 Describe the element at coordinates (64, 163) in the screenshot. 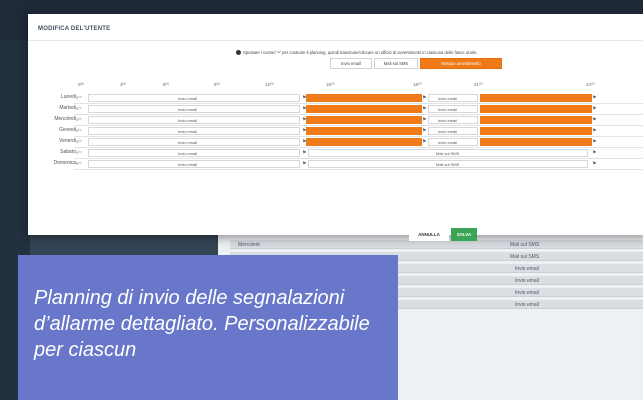

I see `day-label: Domenica` at that location.